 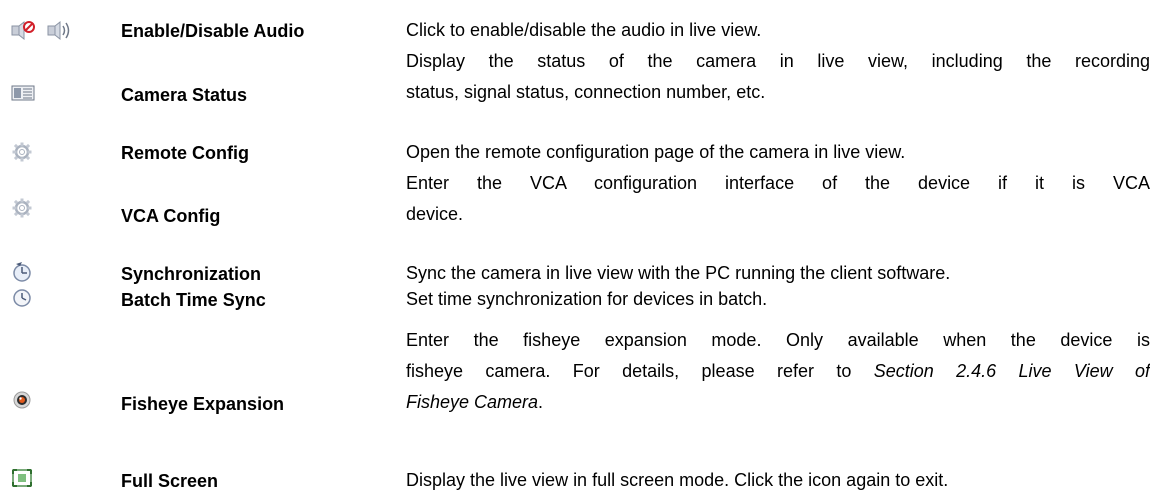 What do you see at coordinates (191, 274) in the screenshot?
I see `feature-name: Synchronization` at bounding box center [191, 274].